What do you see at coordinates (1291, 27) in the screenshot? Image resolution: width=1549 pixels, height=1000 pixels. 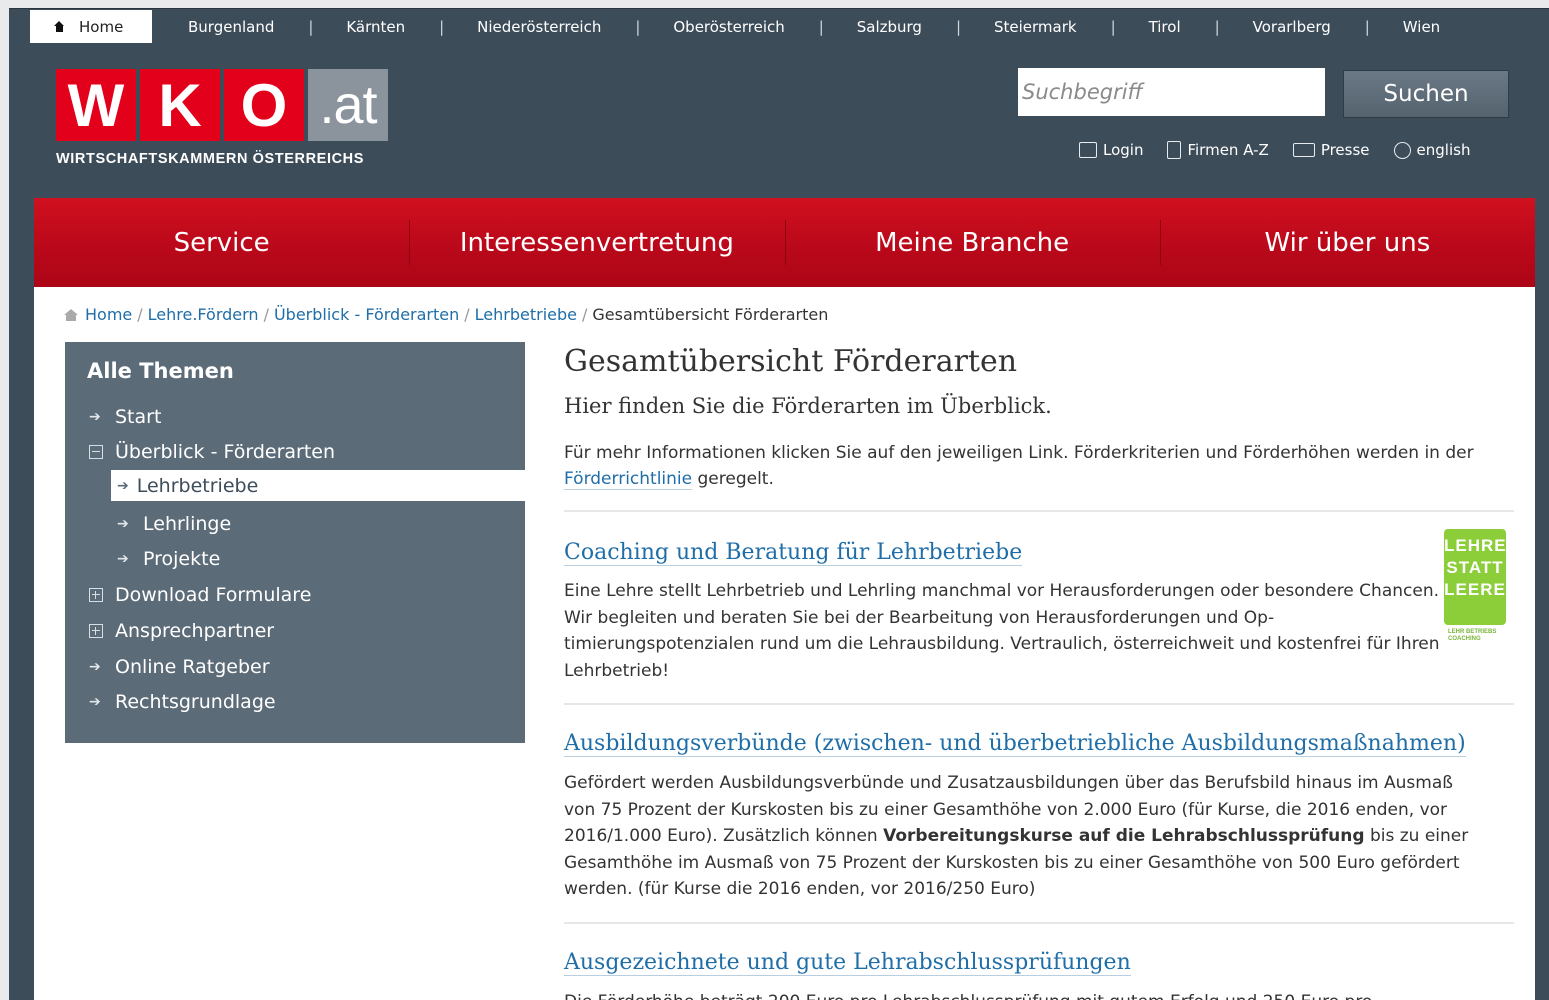 I see `region-link-vorarlberg: Vorarlberg` at bounding box center [1291, 27].